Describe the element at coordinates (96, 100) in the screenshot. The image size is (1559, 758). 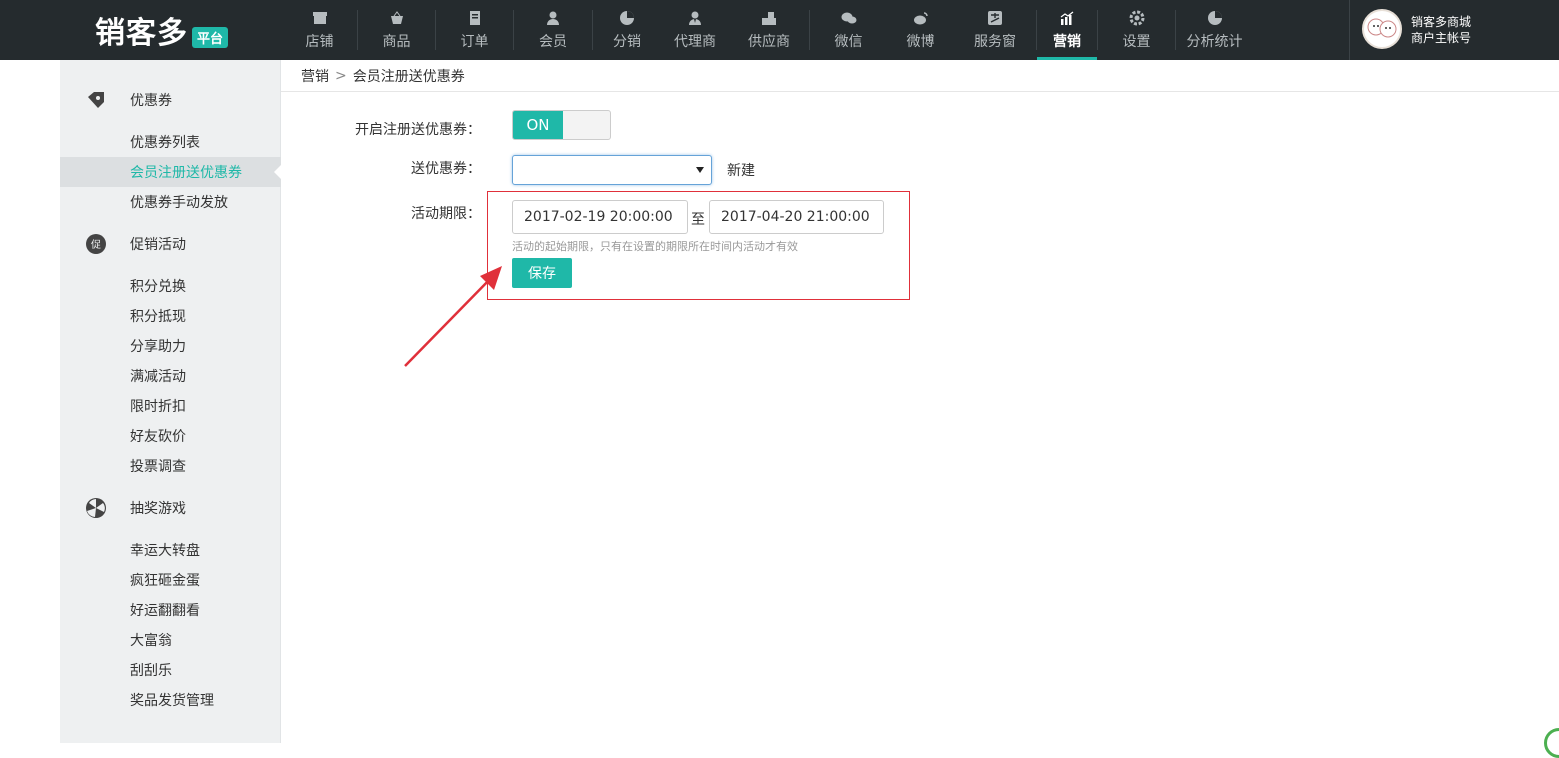
I see `coupon-icon` at that location.